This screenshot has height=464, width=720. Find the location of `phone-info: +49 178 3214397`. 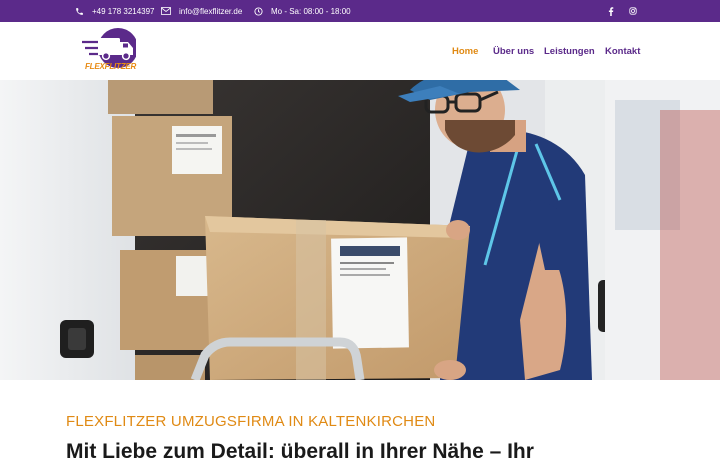

phone-info: +49 178 3214397 is located at coordinates (114, 11).